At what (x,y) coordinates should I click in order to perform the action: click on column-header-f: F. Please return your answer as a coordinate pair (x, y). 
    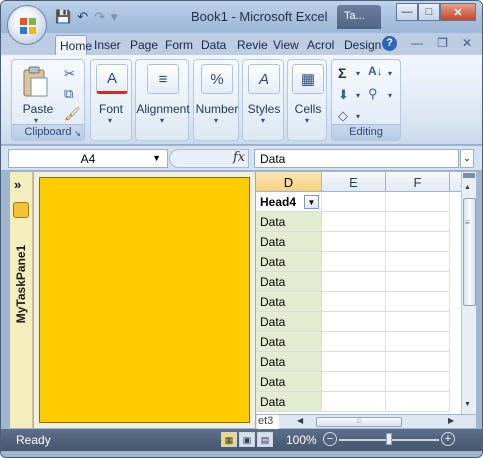
    Looking at the image, I should click on (418, 182).